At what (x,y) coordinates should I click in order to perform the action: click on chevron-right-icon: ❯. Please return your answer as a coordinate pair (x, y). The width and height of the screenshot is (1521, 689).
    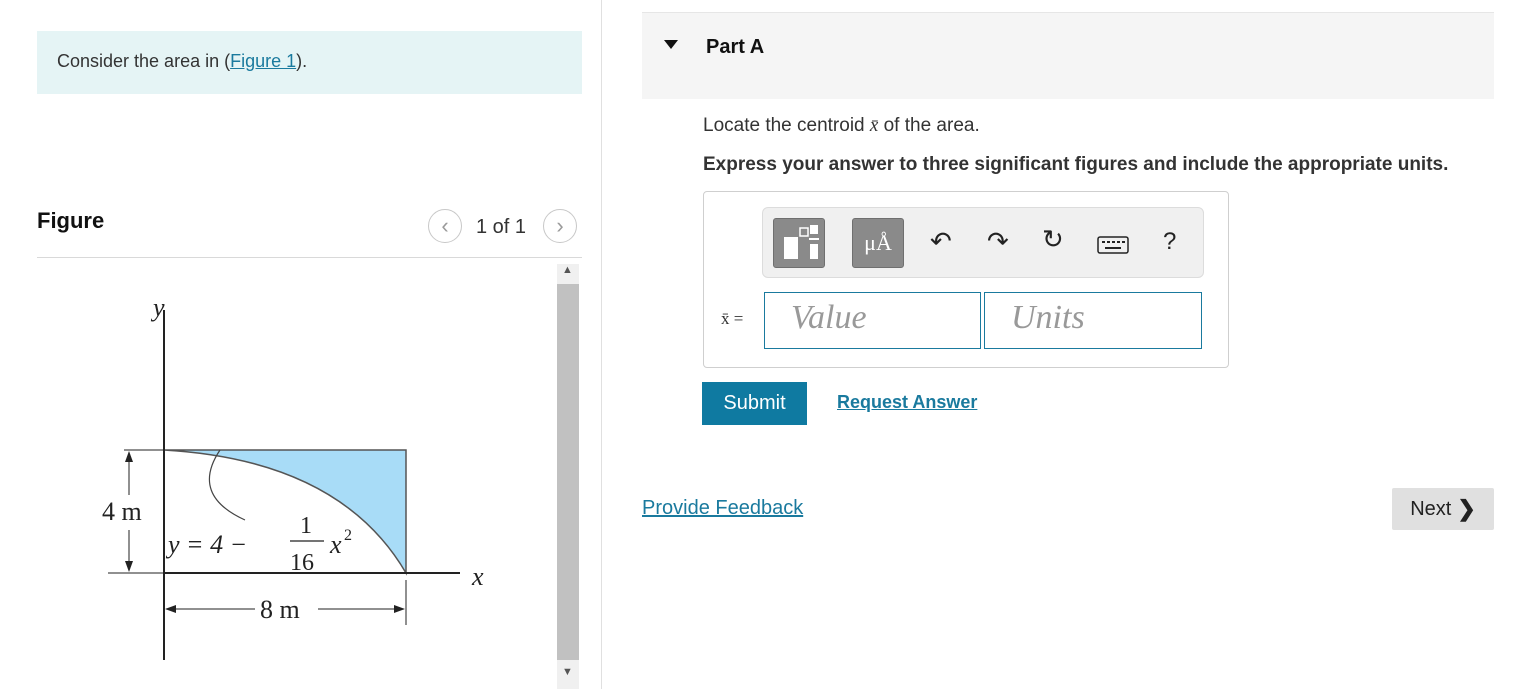
    Looking at the image, I should click on (1466, 508).